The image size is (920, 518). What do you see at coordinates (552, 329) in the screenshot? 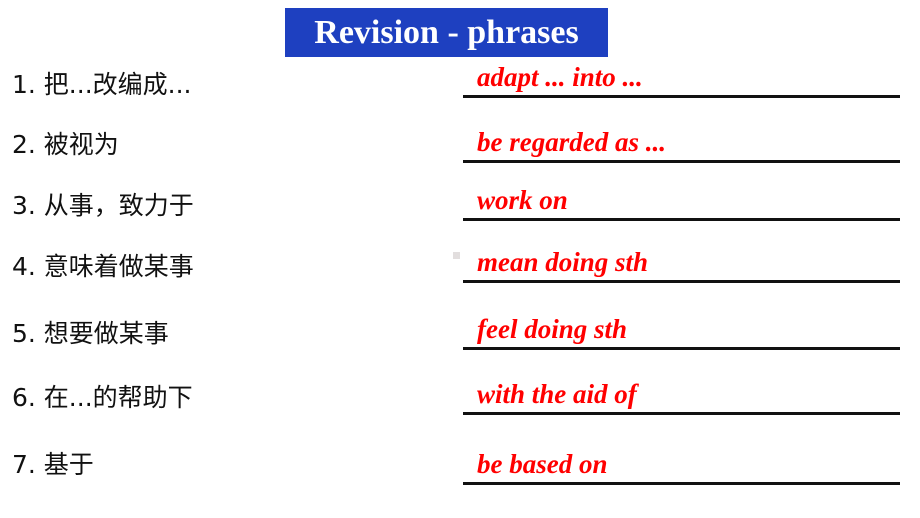
I see `answer-text-5: feel doing sth` at bounding box center [552, 329].